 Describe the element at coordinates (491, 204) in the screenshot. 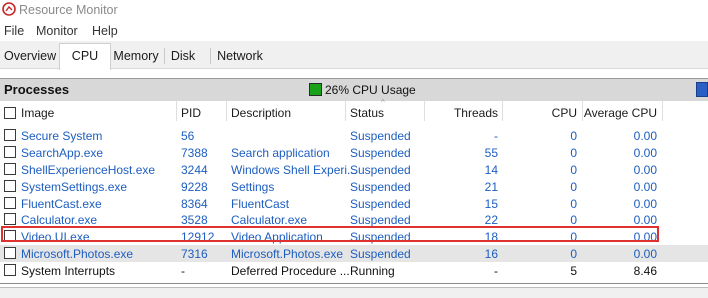

I see `row-threads: 15` at that location.